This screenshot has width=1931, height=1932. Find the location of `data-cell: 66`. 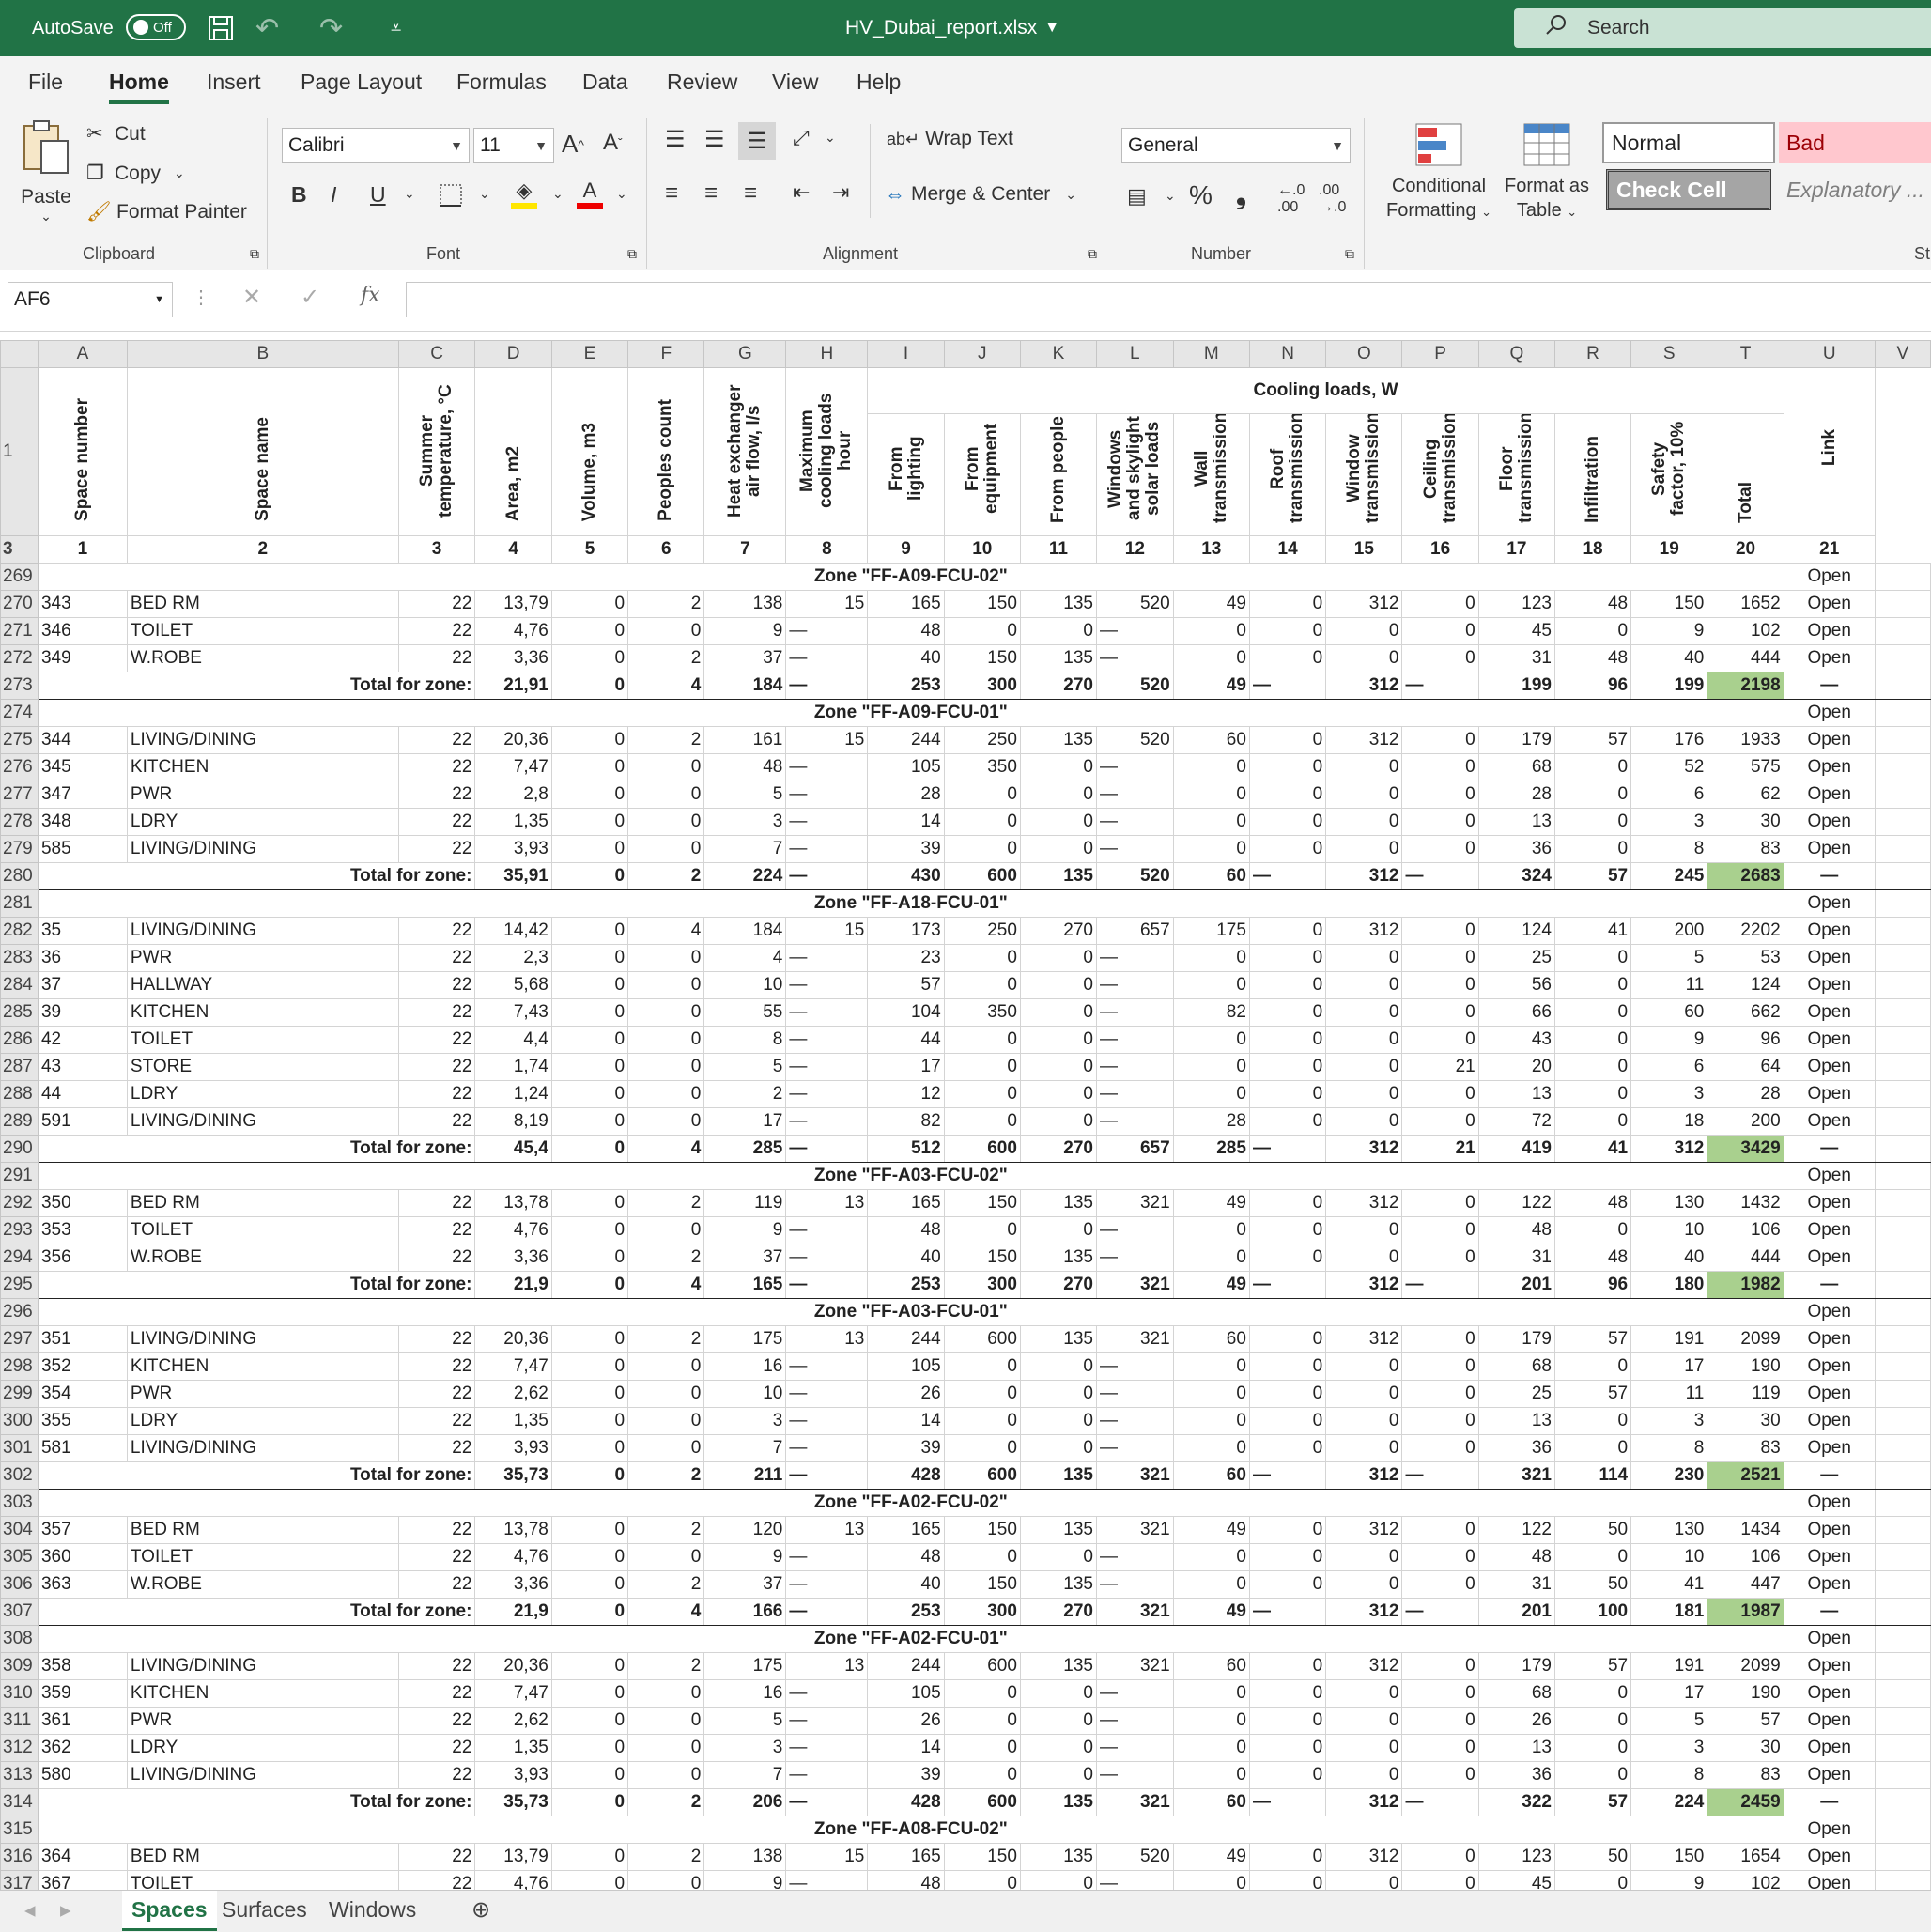

data-cell: 66 is located at coordinates (1516, 1012).